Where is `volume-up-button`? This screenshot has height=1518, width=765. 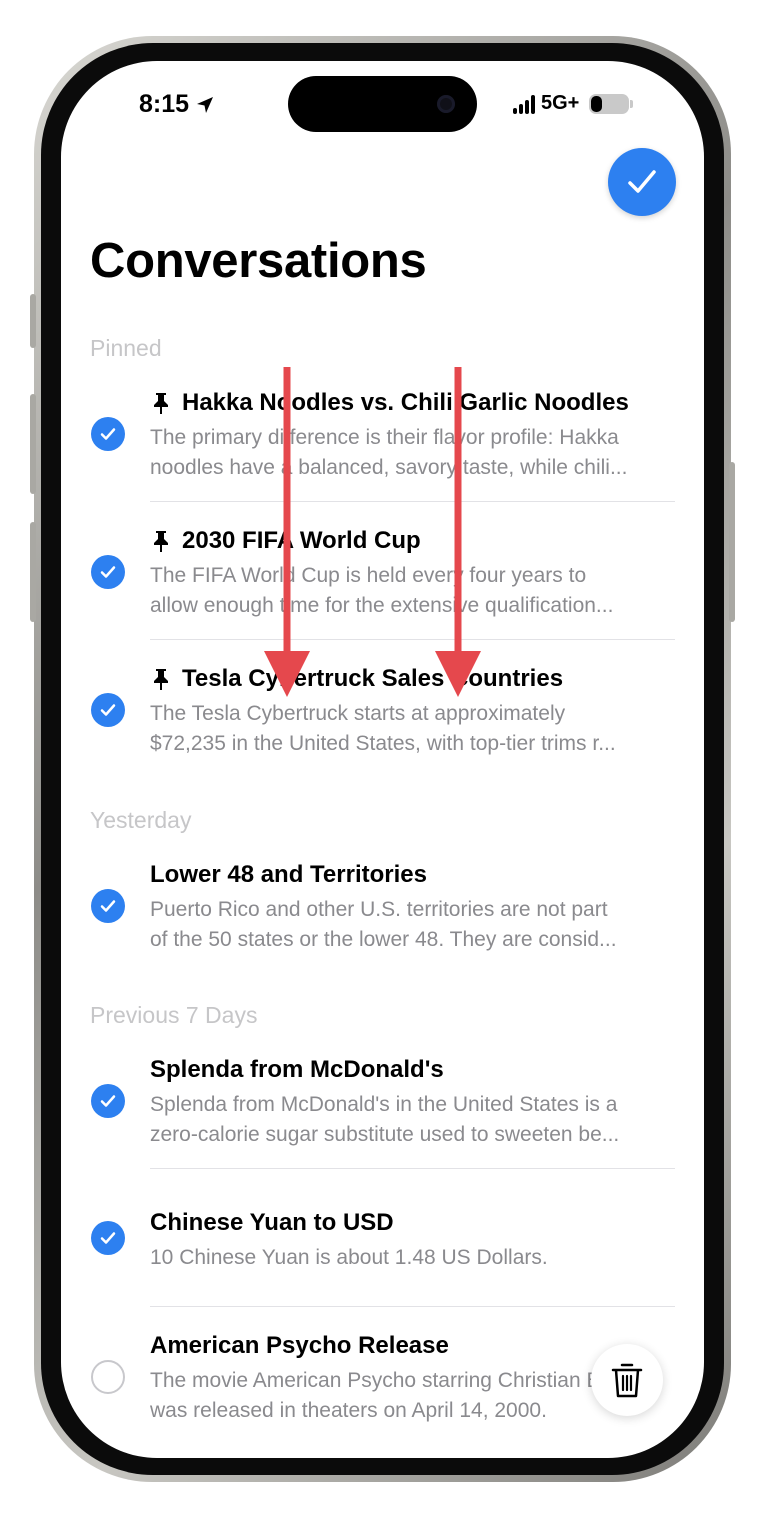 volume-up-button is located at coordinates (33, 444).